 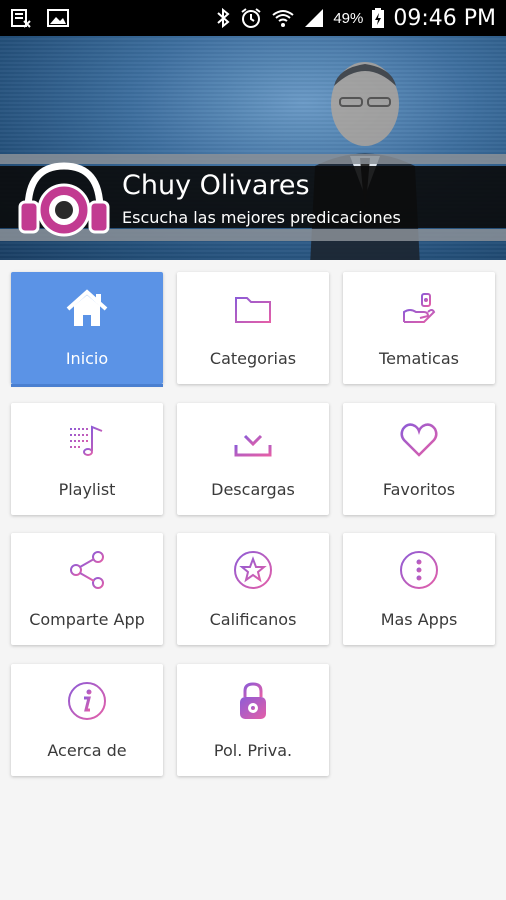 I want to click on menu-tile-inicio: Inicio, so click(x=87, y=329).